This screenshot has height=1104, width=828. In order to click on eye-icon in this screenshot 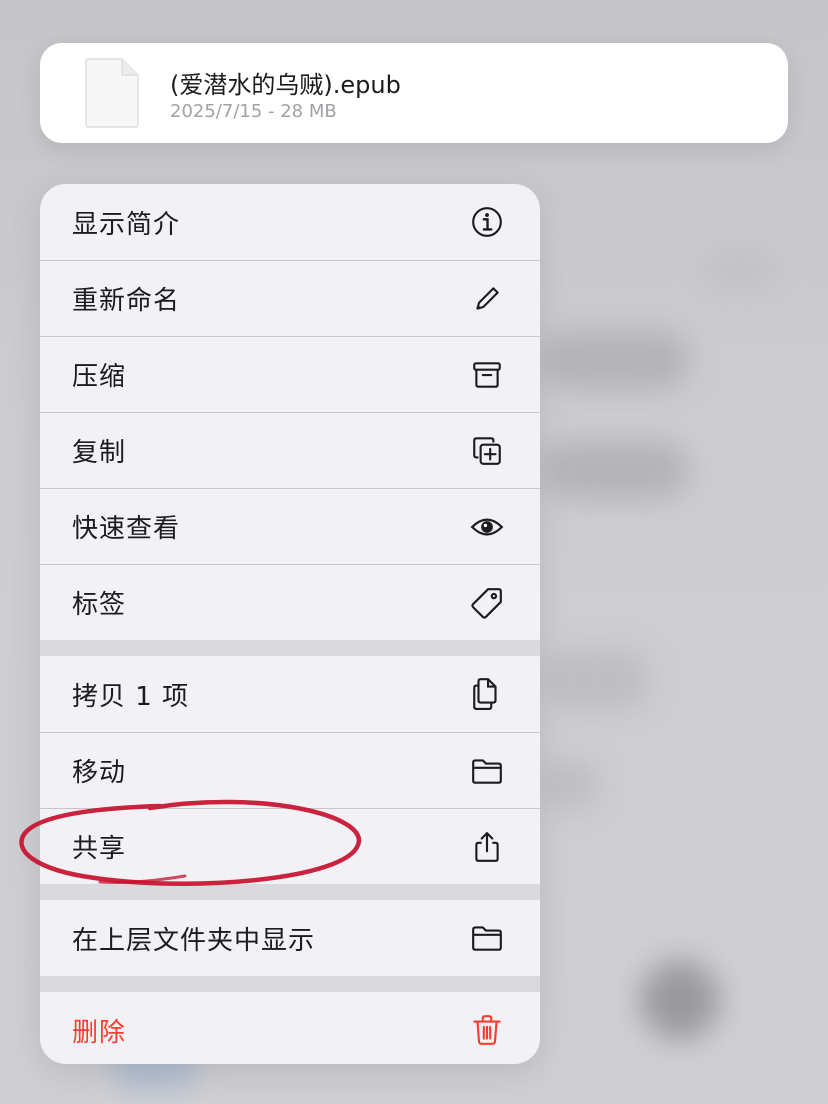, I will do `click(487, 527)`.